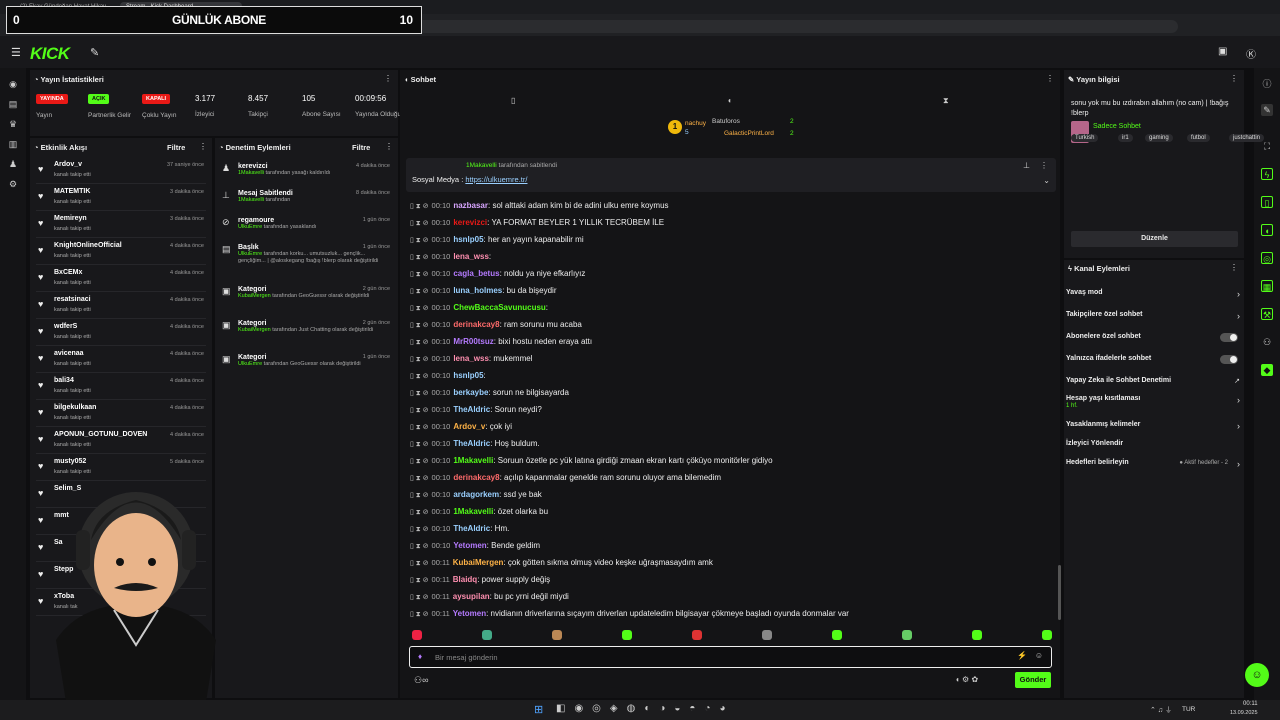  I want to click on edit-info-button: Düzenle, so click(1154, 239).